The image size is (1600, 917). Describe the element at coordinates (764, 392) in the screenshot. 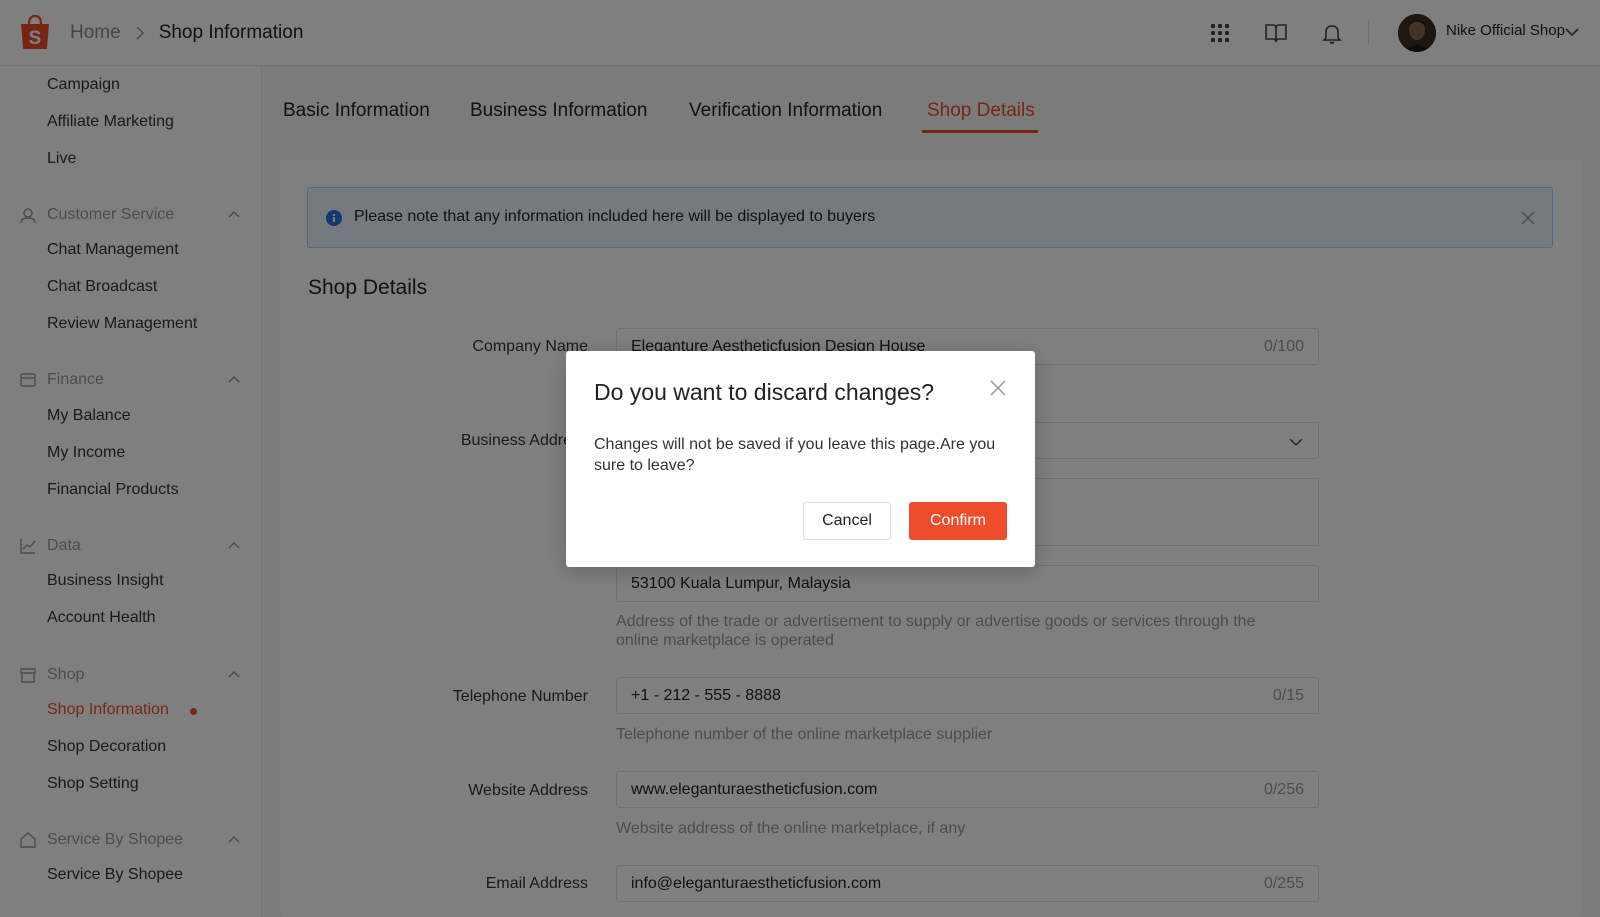

I see `dialog-title: Do you want to discard changes?` at that location.